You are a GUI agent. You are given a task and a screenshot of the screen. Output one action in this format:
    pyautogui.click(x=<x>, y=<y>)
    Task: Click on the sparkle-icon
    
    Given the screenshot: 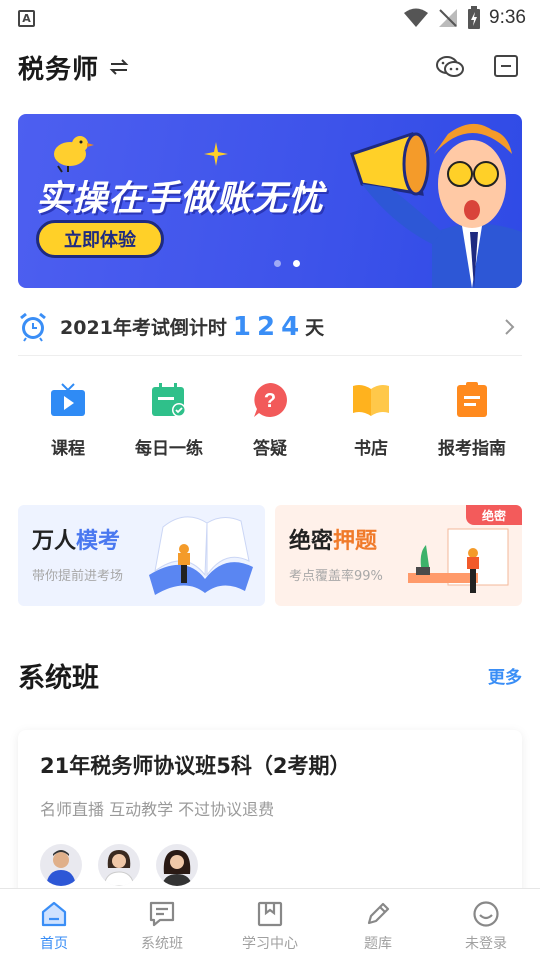 What is the action you would take?
    pyautogui.click(x=216, y=154)
    